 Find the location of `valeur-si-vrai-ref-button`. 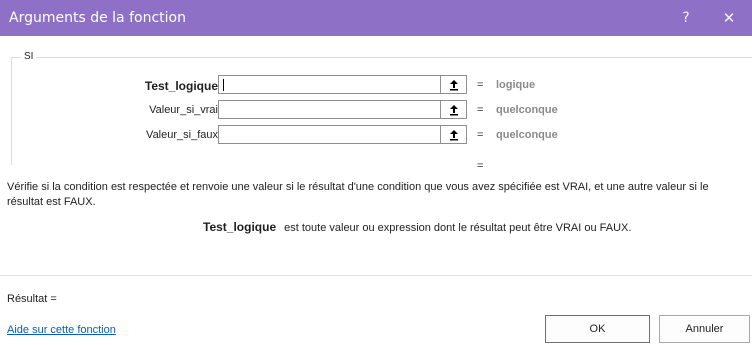

valeur-si-vrai-ref-button is located at coordinates (454, 109).